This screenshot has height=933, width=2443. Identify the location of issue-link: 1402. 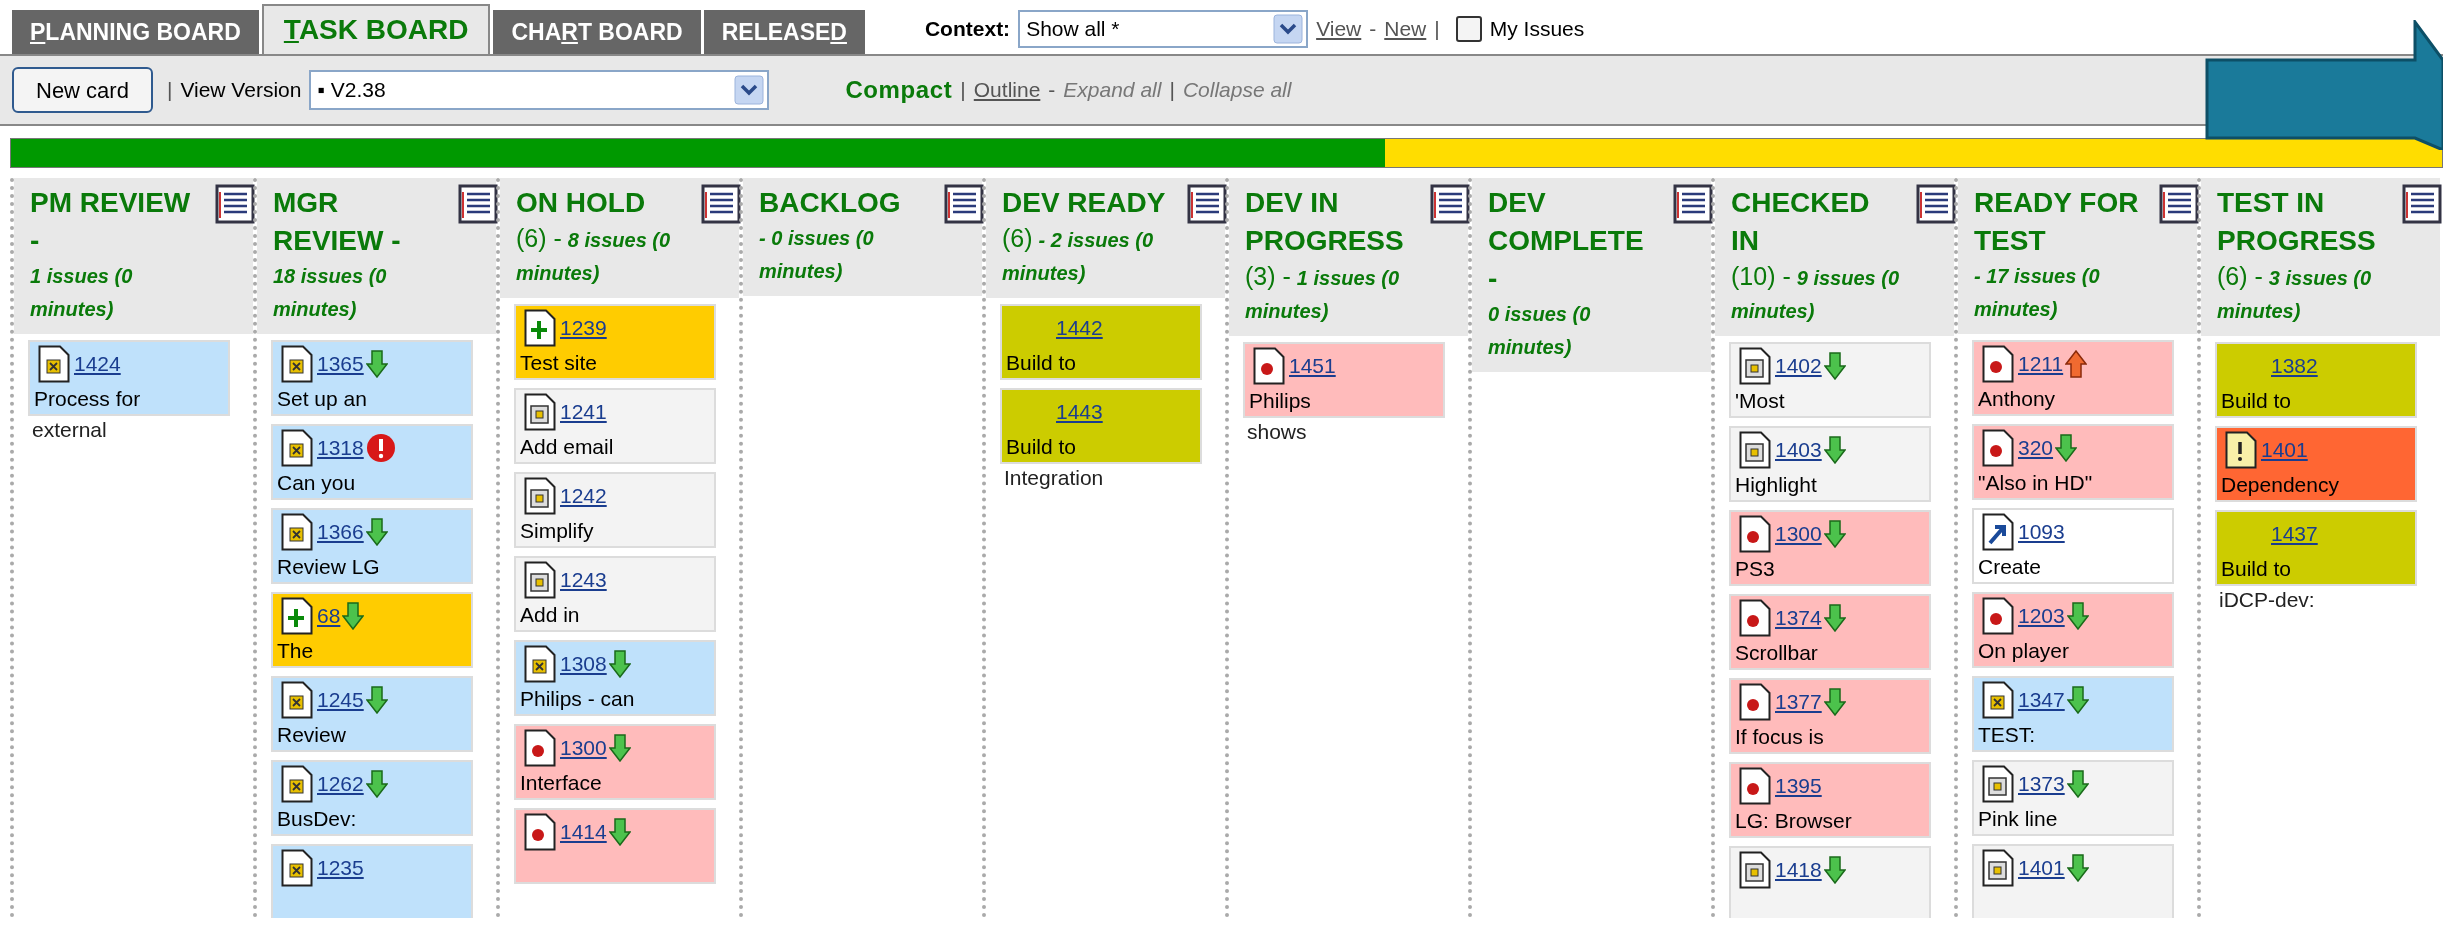
(1798, 366).